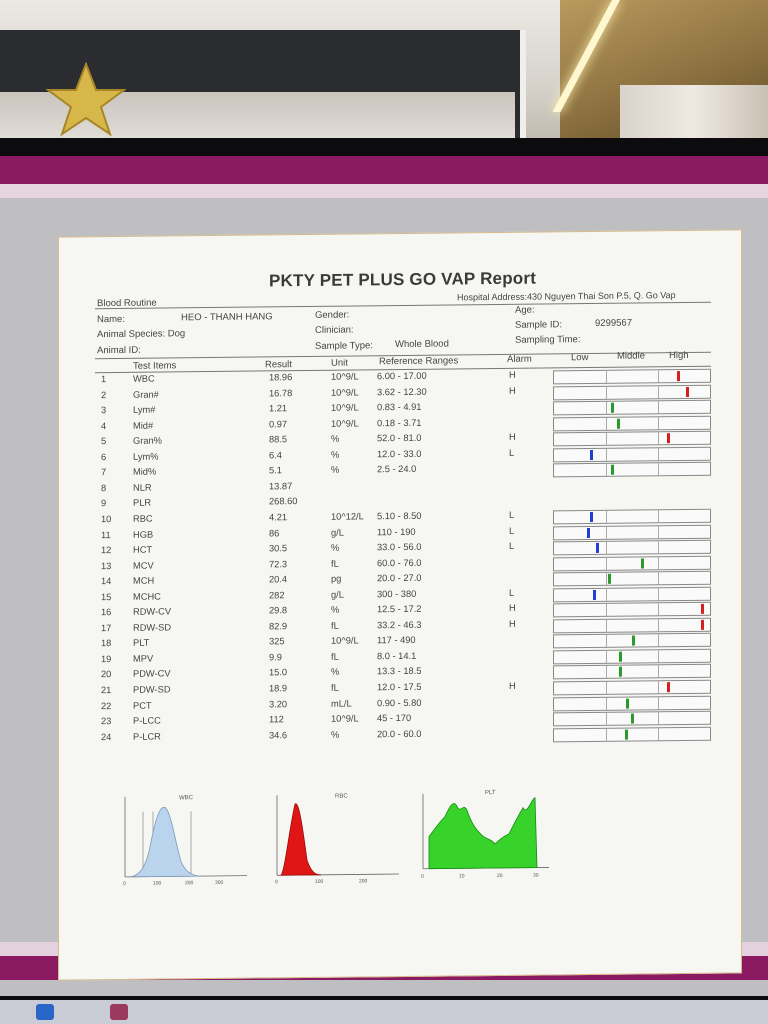  Describe the element at coordinates (399, 407) in the screenshot. I see `cell-ref: 0.83 - 4.91` at that location.